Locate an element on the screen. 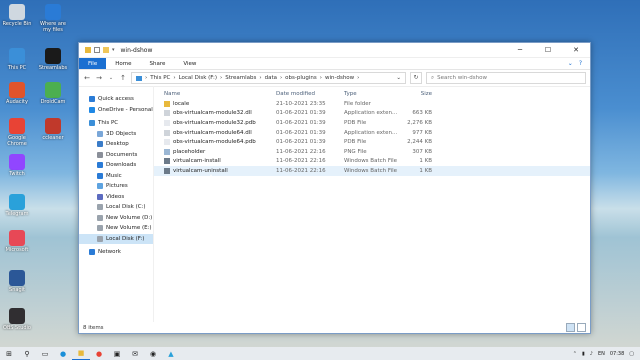  customize-toolbar-icon: ▾ is located at coordinates (113, 50).